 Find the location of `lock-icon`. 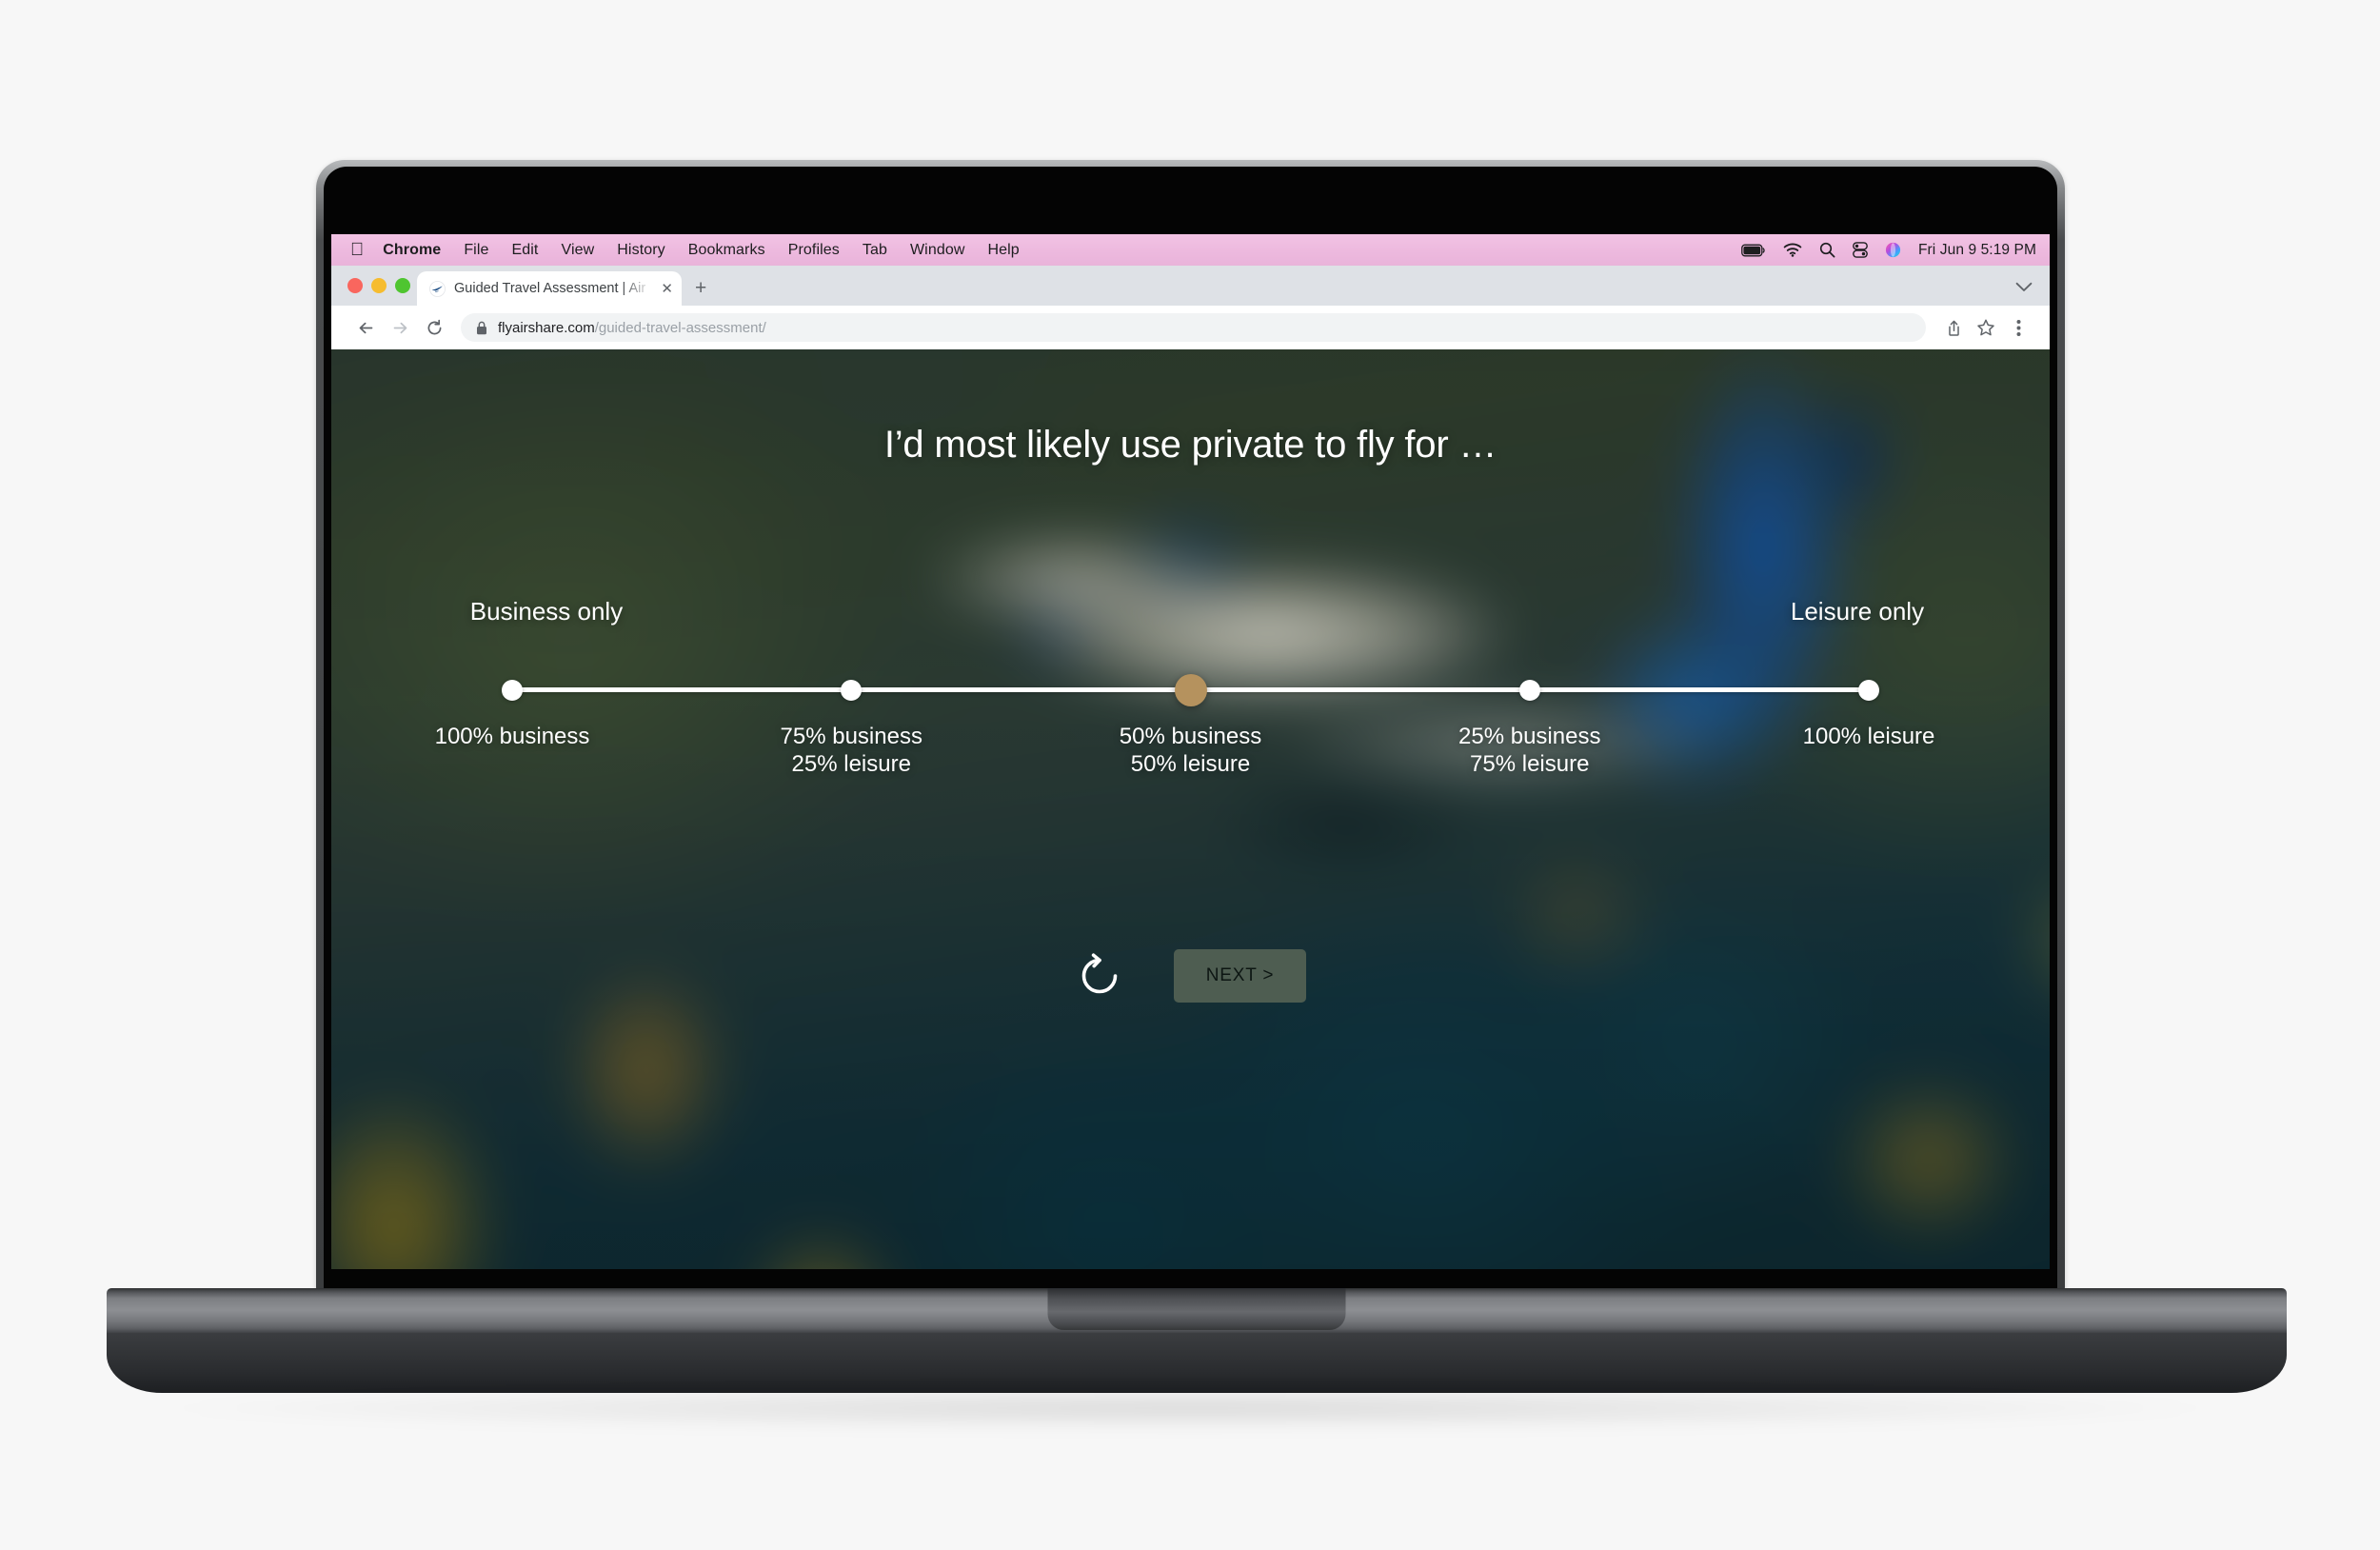

lock-icon is located at coordinates (481, 328).